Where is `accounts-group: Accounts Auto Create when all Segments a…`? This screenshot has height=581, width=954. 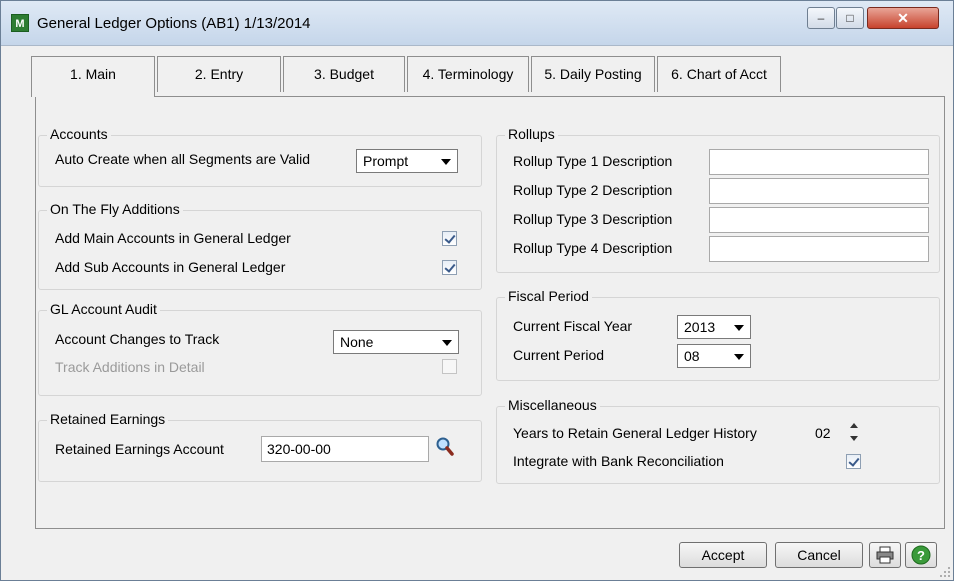 accounts-group: Accounts Auto Create when all Segments a… is located at coordinates (260, 156).